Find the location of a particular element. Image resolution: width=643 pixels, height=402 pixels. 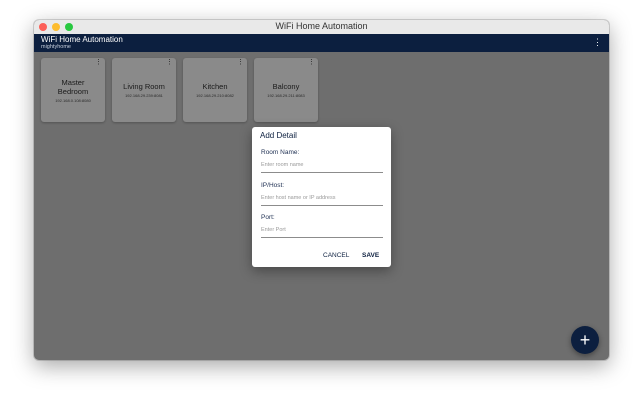

app-subtitle: mightyhome is located at coordinates (56, 47).